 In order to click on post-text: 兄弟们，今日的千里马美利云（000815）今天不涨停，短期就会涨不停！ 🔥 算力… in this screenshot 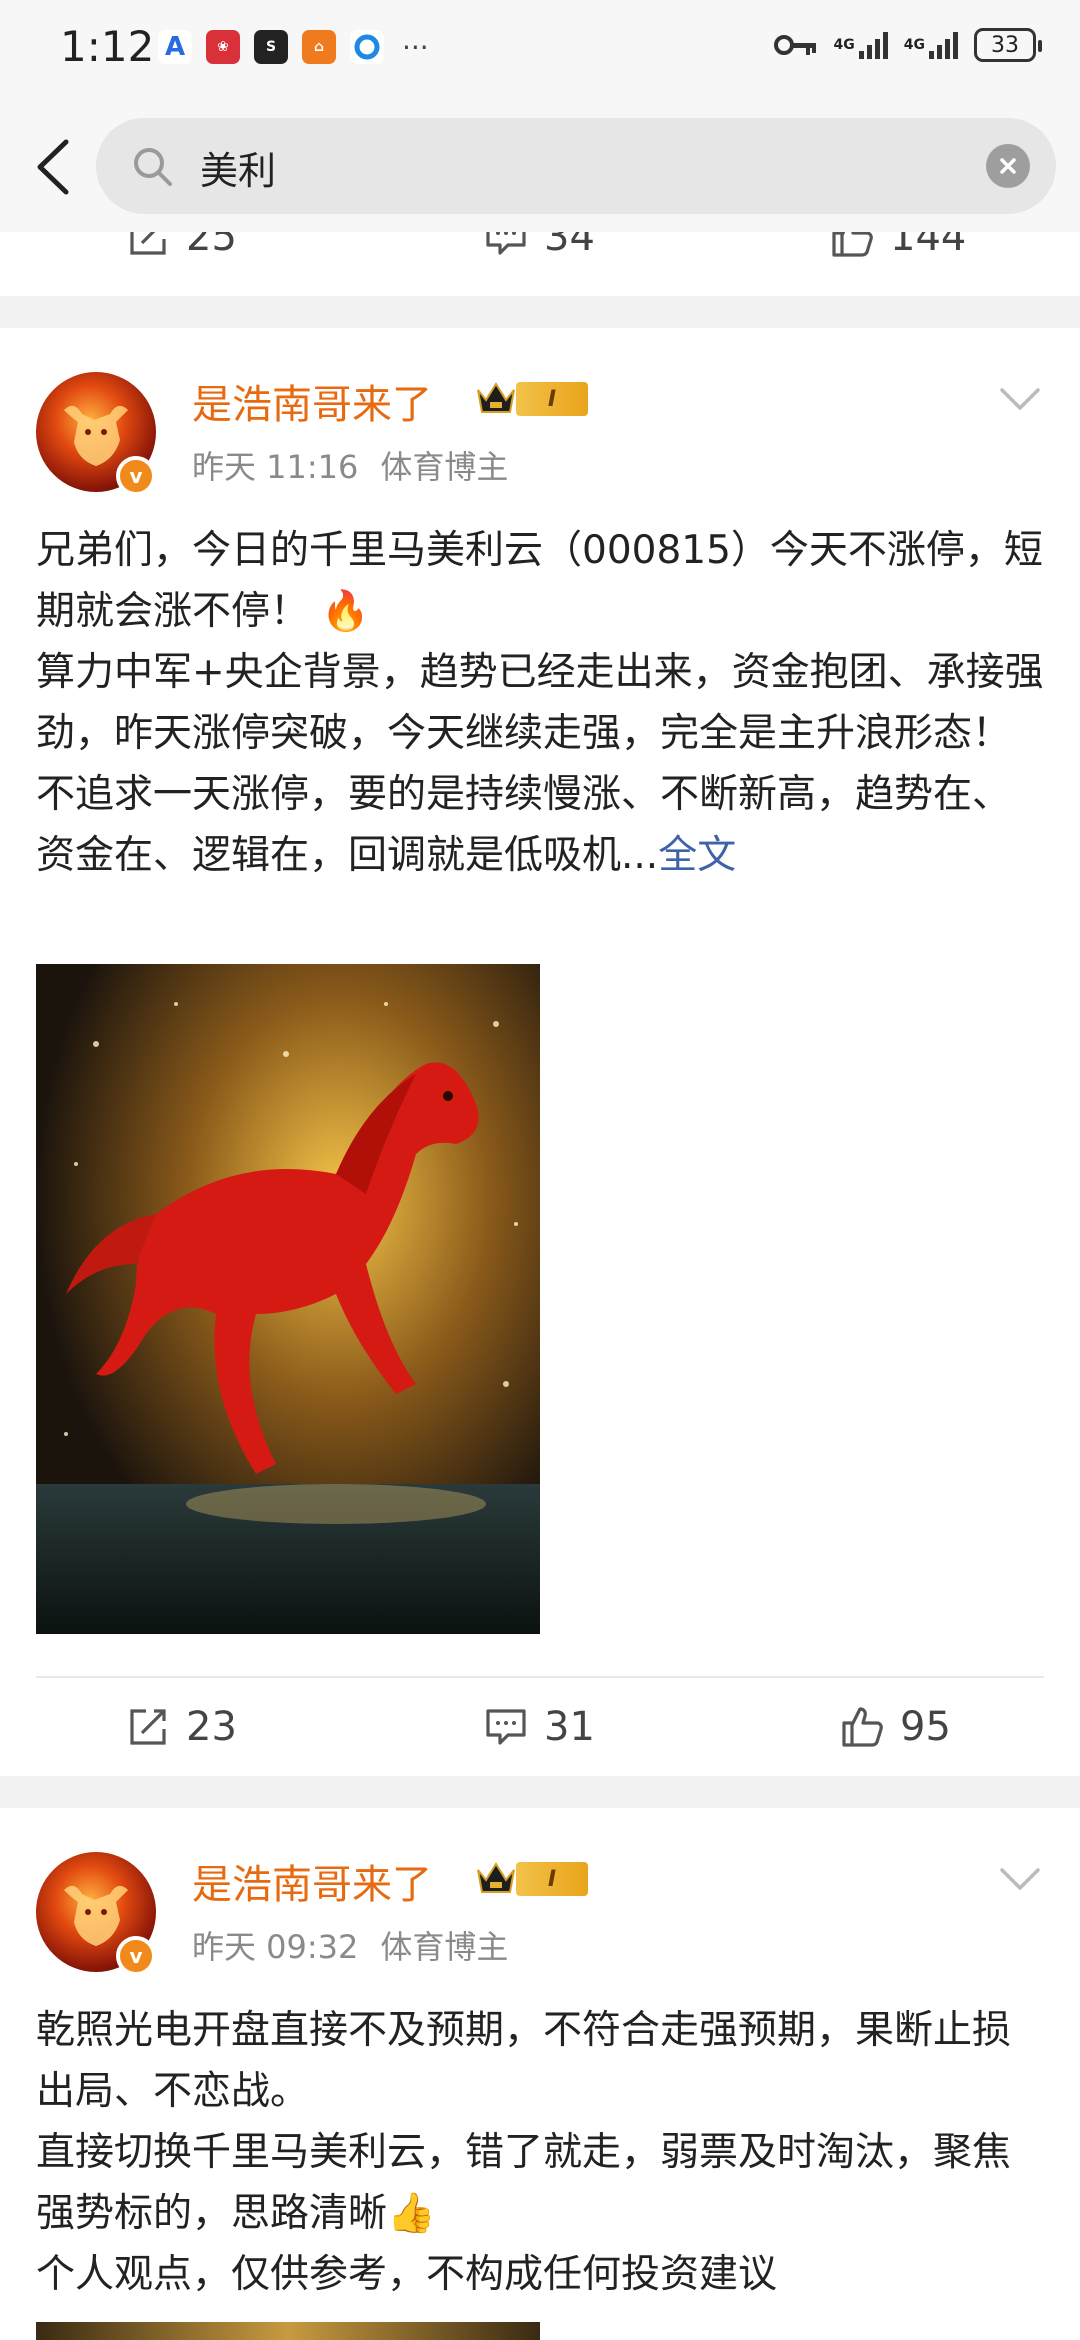, I will do `click(541, 703)`.